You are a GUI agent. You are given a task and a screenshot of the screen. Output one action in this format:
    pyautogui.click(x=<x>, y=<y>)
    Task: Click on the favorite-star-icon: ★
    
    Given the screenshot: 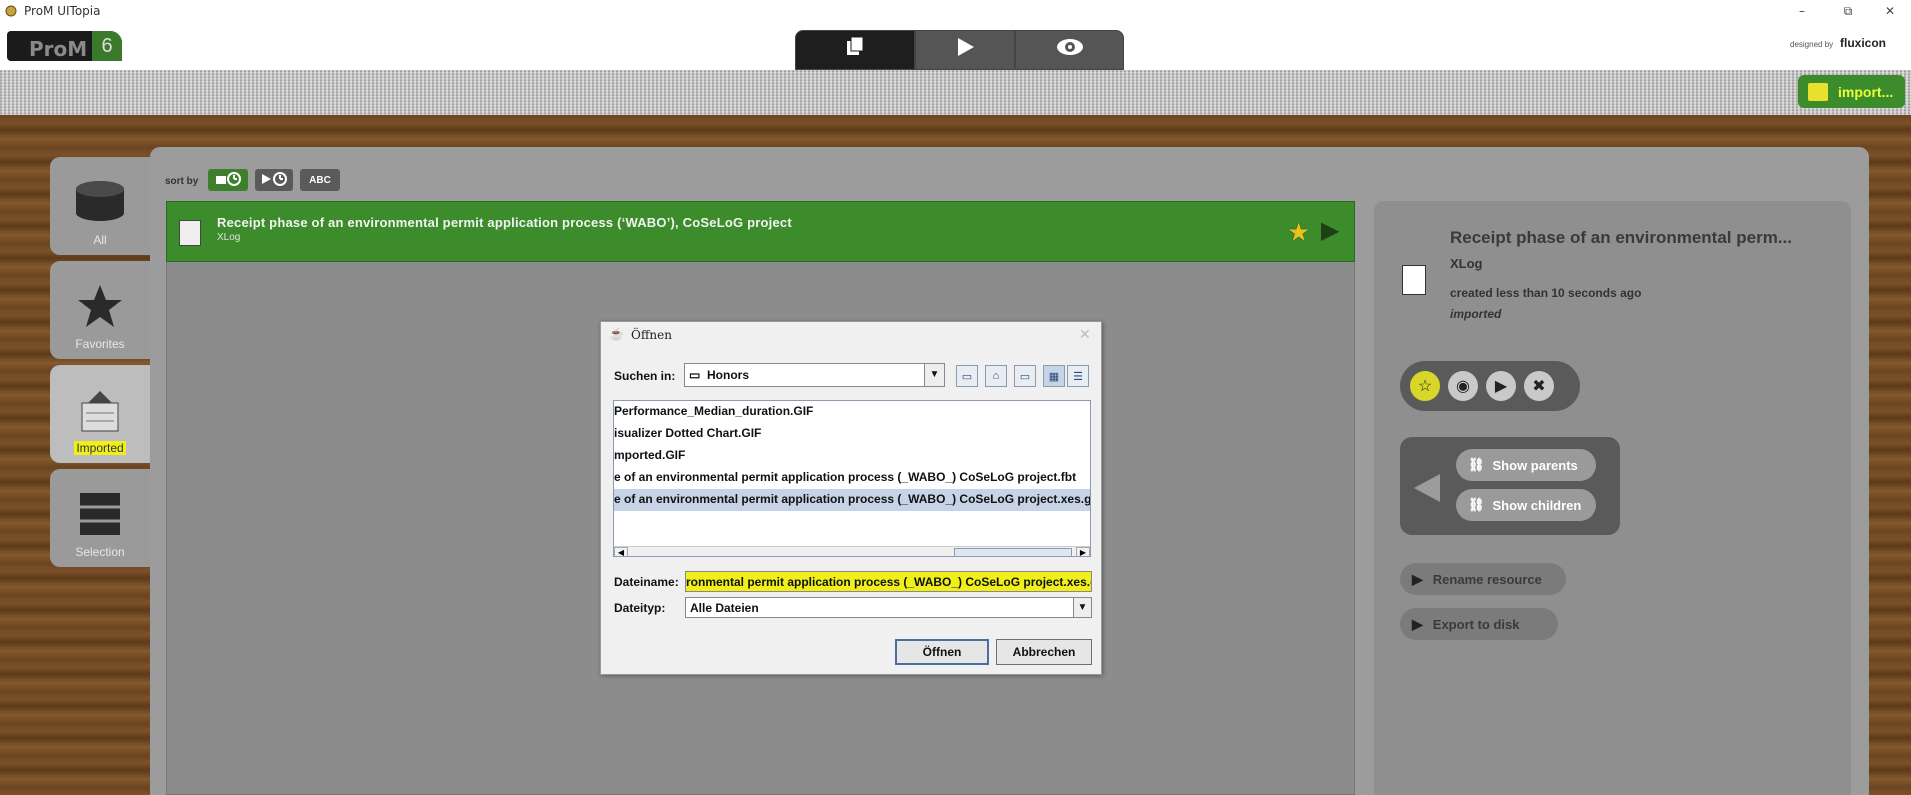 What is the action you would take?
    pyautogui.click(x=1298, y=232)
    